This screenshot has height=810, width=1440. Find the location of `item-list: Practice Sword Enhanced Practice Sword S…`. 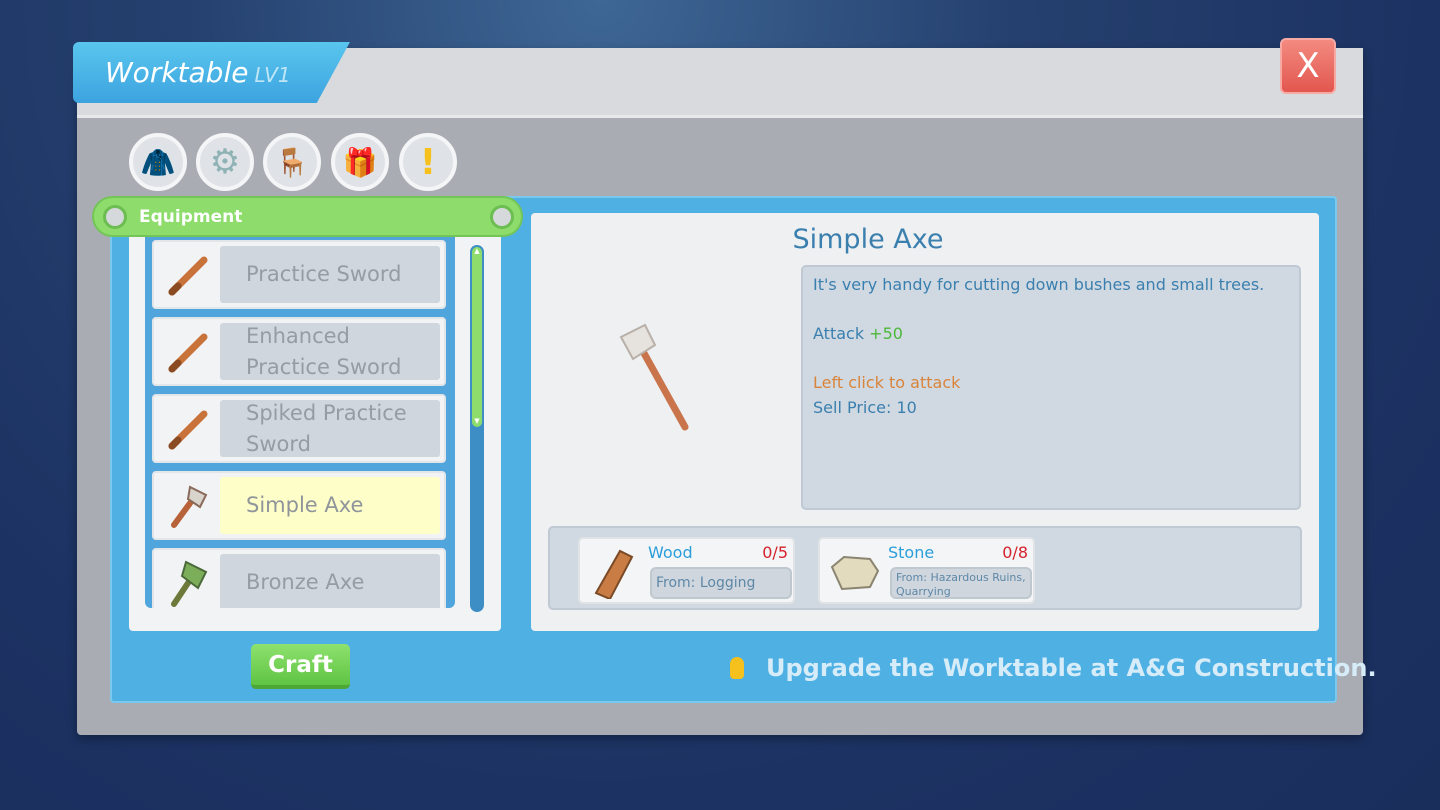

item-list: Practice Sword Enhanced Practice Sword S… is located at coordinates (300, 422).